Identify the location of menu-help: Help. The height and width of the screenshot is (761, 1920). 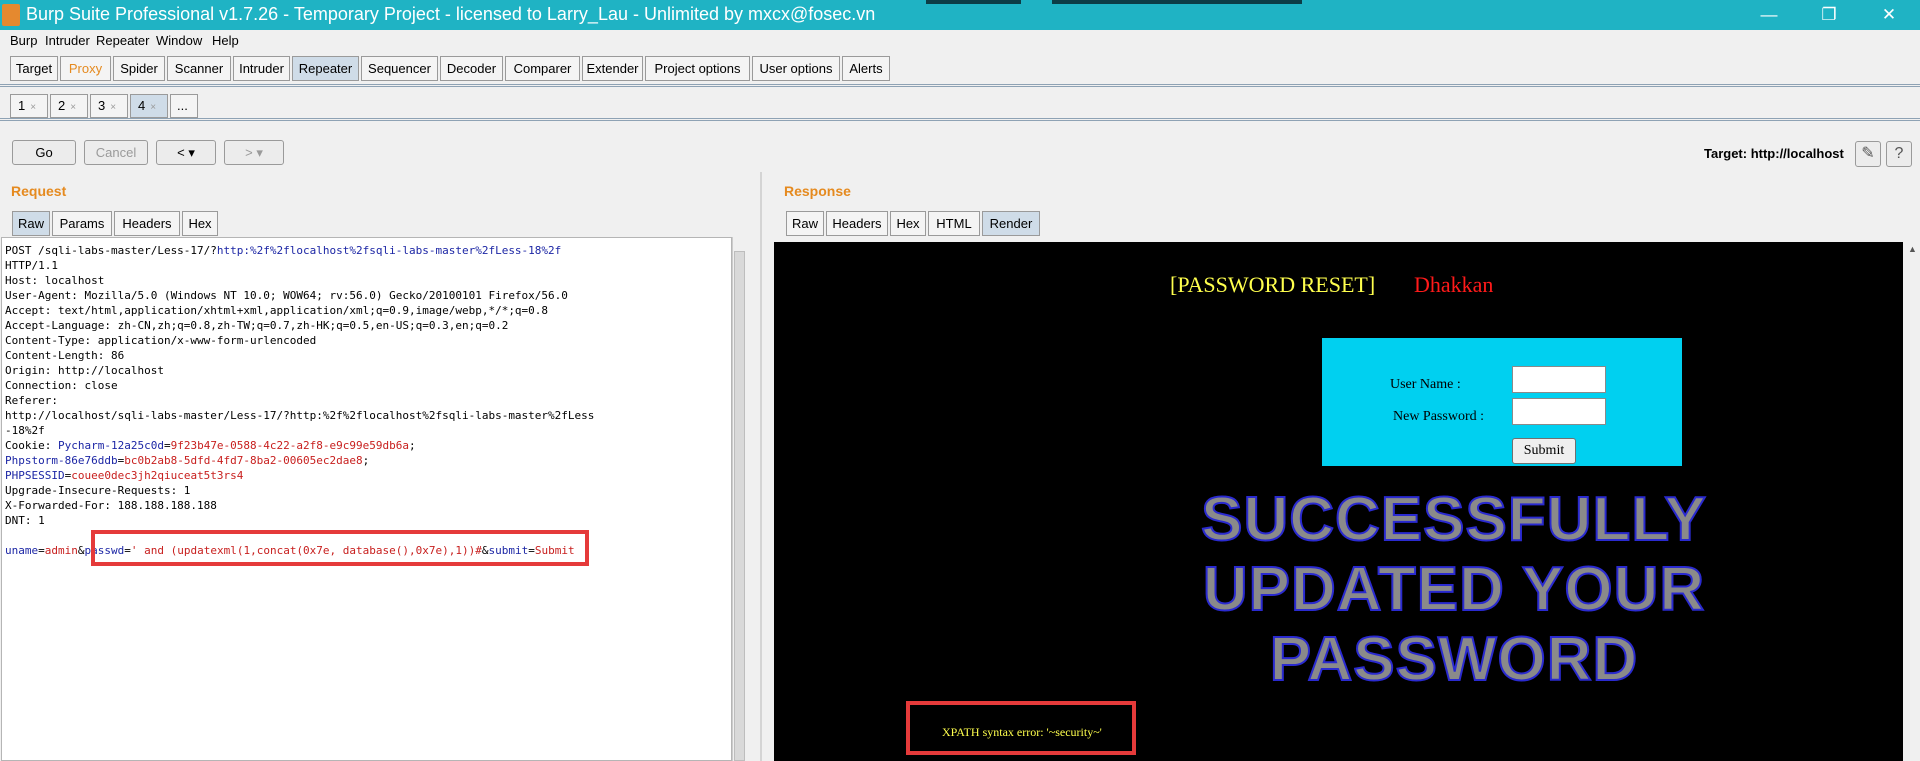
(225, 40).